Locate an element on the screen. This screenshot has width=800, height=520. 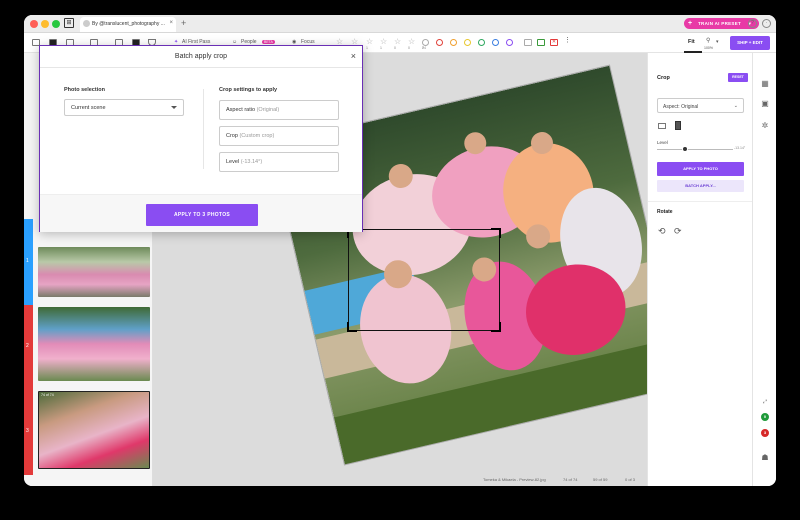
rotate-left-icon: ⟲ is located at coordinates (662, 231).